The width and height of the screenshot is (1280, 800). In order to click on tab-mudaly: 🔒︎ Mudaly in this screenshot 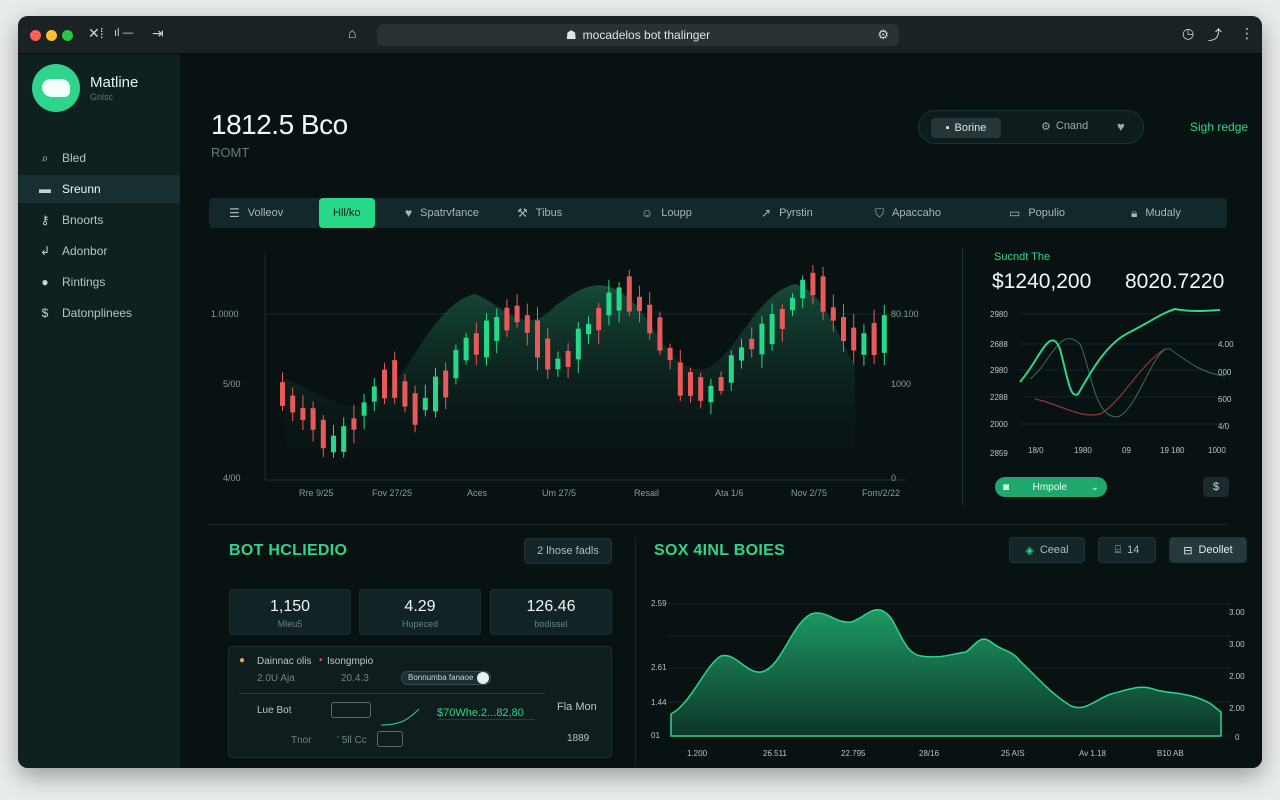, I will do `click(1156, 213)`.